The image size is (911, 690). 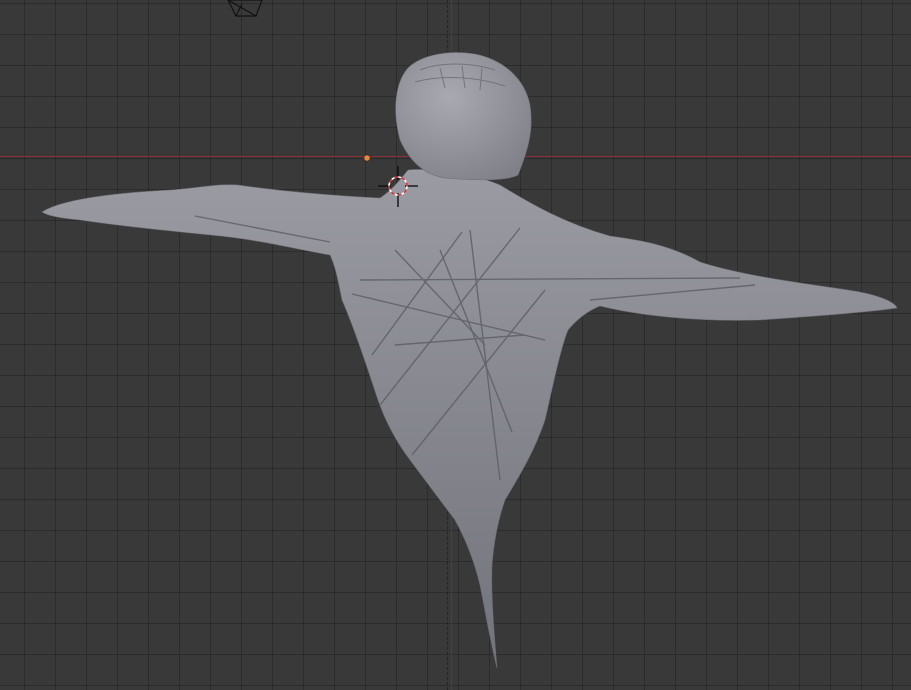 What do you see at coordinates (463, 116) in the screenshot?
I see `mesh-head` at bounding box center [463, 116].